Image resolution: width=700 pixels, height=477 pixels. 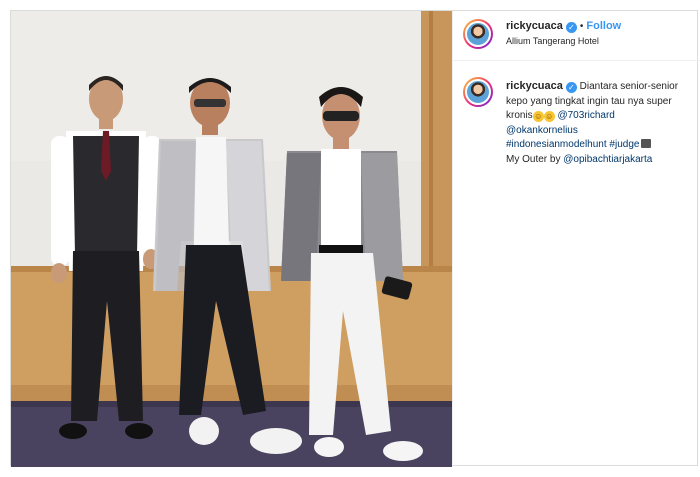 I want to click on caption-avatar, so click(x=478, y=92).